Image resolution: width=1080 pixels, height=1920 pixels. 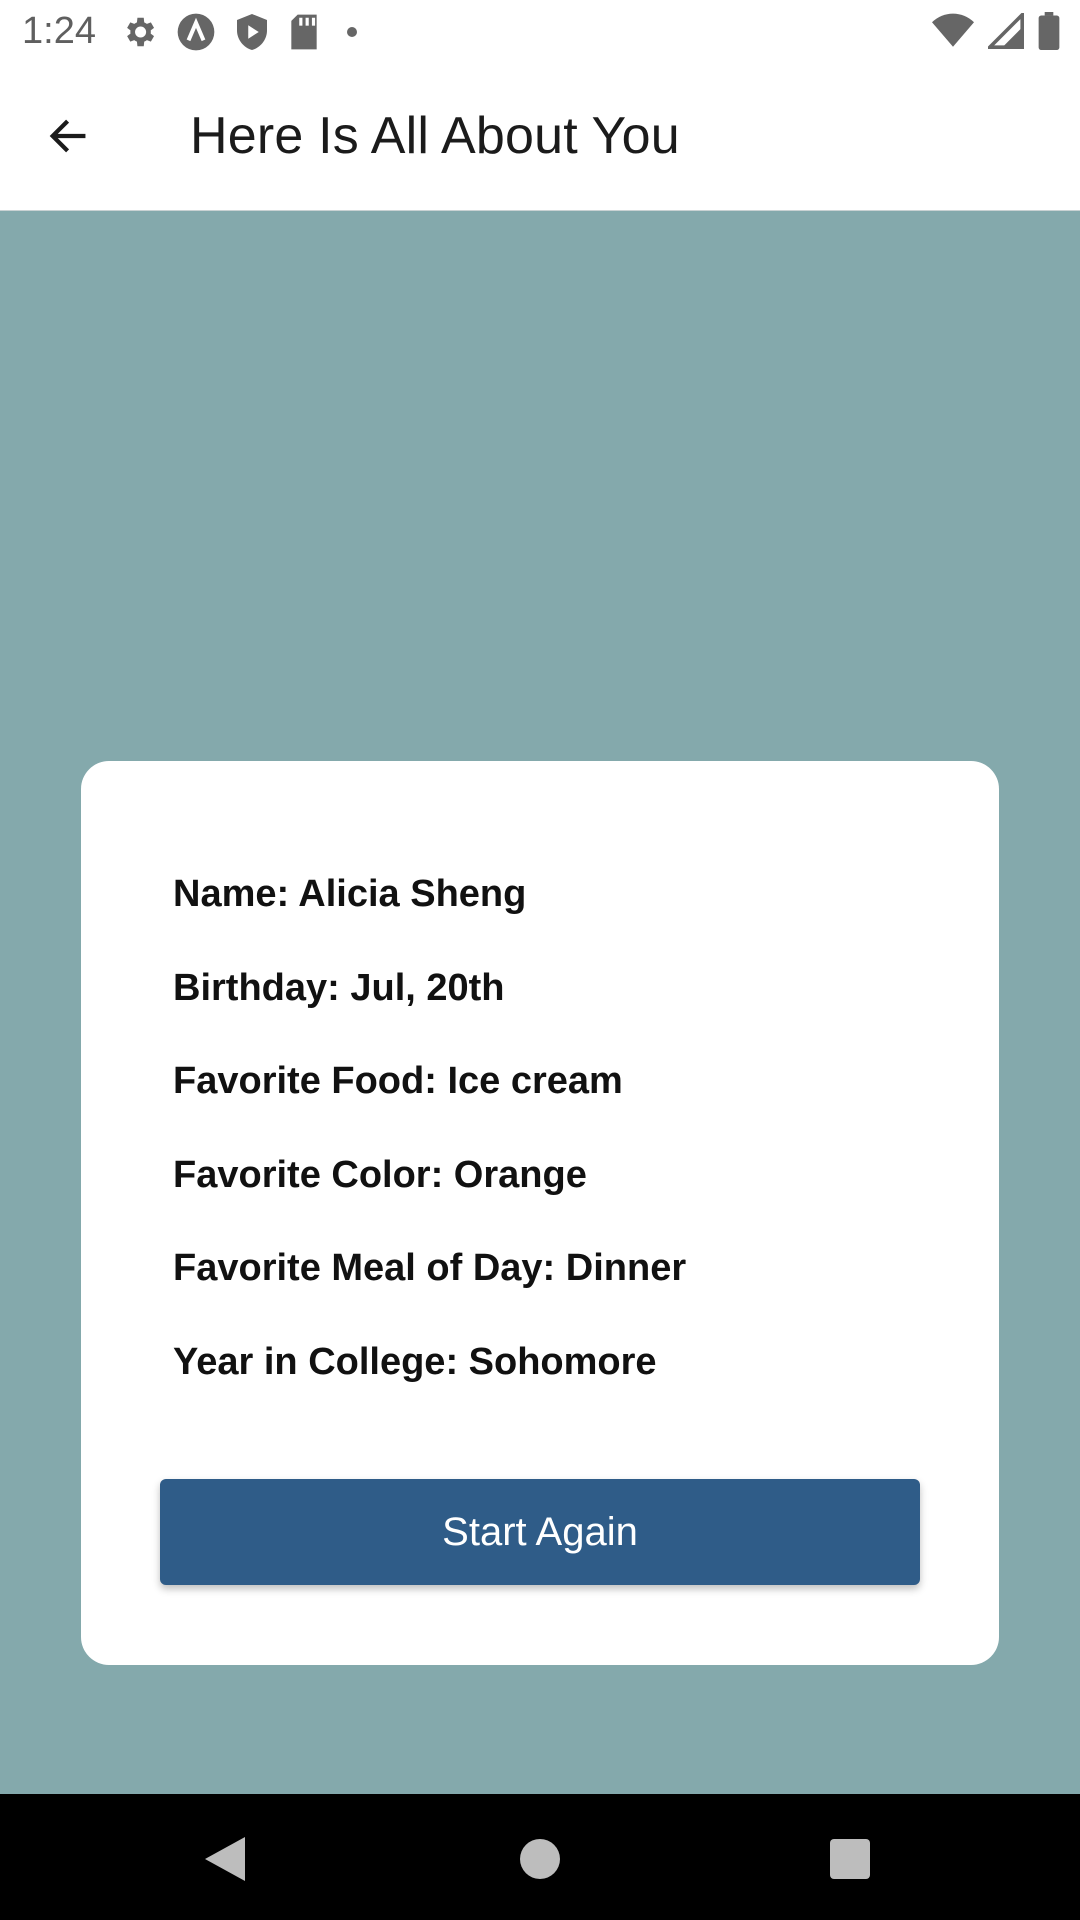 I want to click on status-icons-right, so click(x=996, y=31).